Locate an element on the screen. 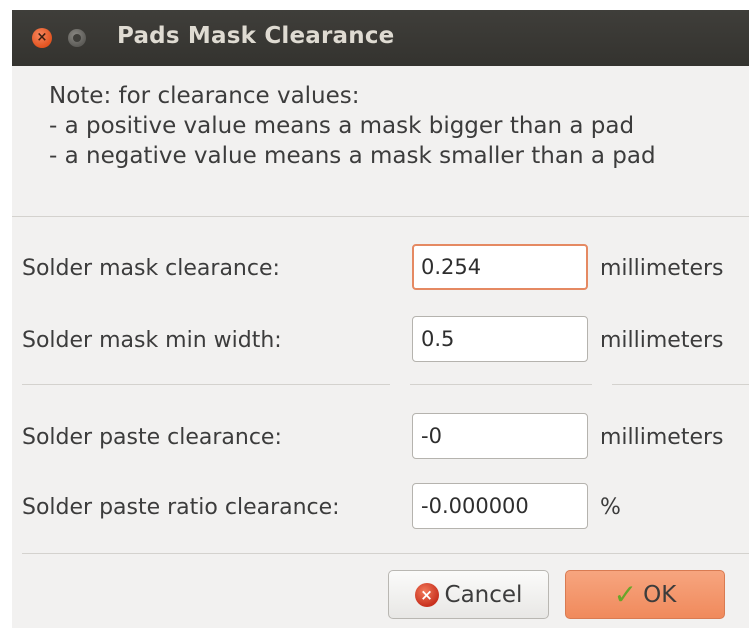 The image size is (749, 628). solder-mask-min-width-label: Solder mask min width: is located at coordinates (152, 340).